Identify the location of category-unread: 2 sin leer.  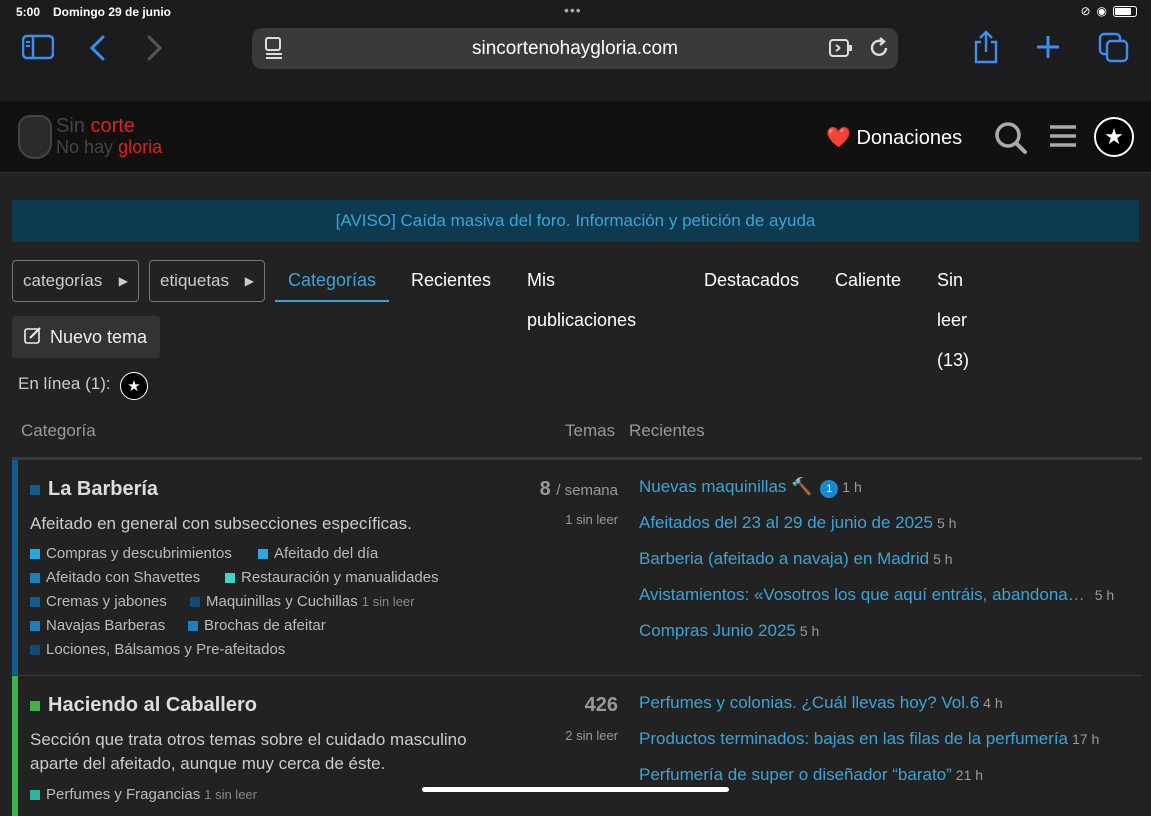
(591, 735).